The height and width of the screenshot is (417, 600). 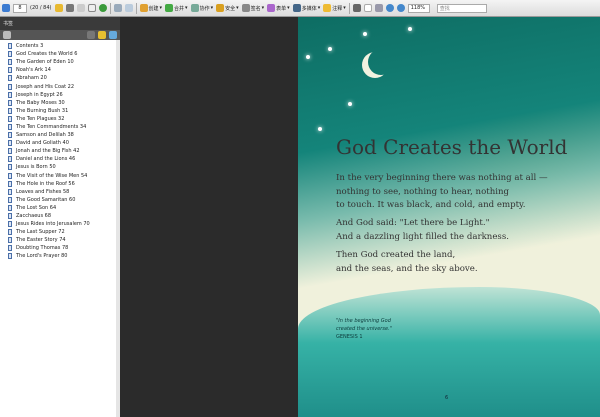 I want to click on expand-icon, so click(x=113, y=35).